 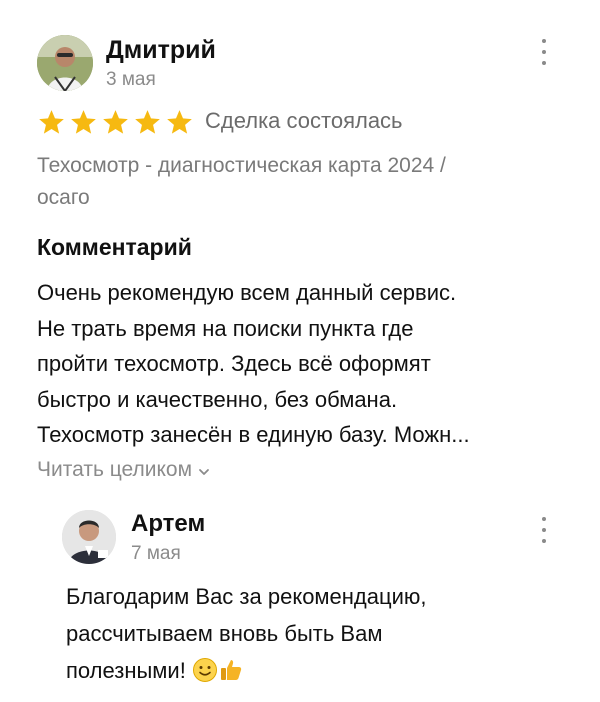 I want to click on rating-stars, so click(x=115, y=122).